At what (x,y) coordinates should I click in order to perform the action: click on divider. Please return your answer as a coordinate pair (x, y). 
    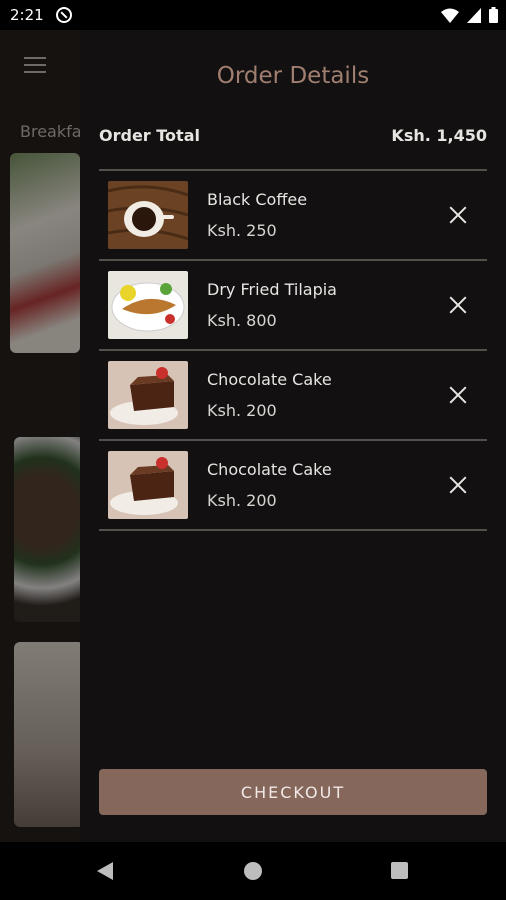
    Looking at the image, I should click on (293, 530).